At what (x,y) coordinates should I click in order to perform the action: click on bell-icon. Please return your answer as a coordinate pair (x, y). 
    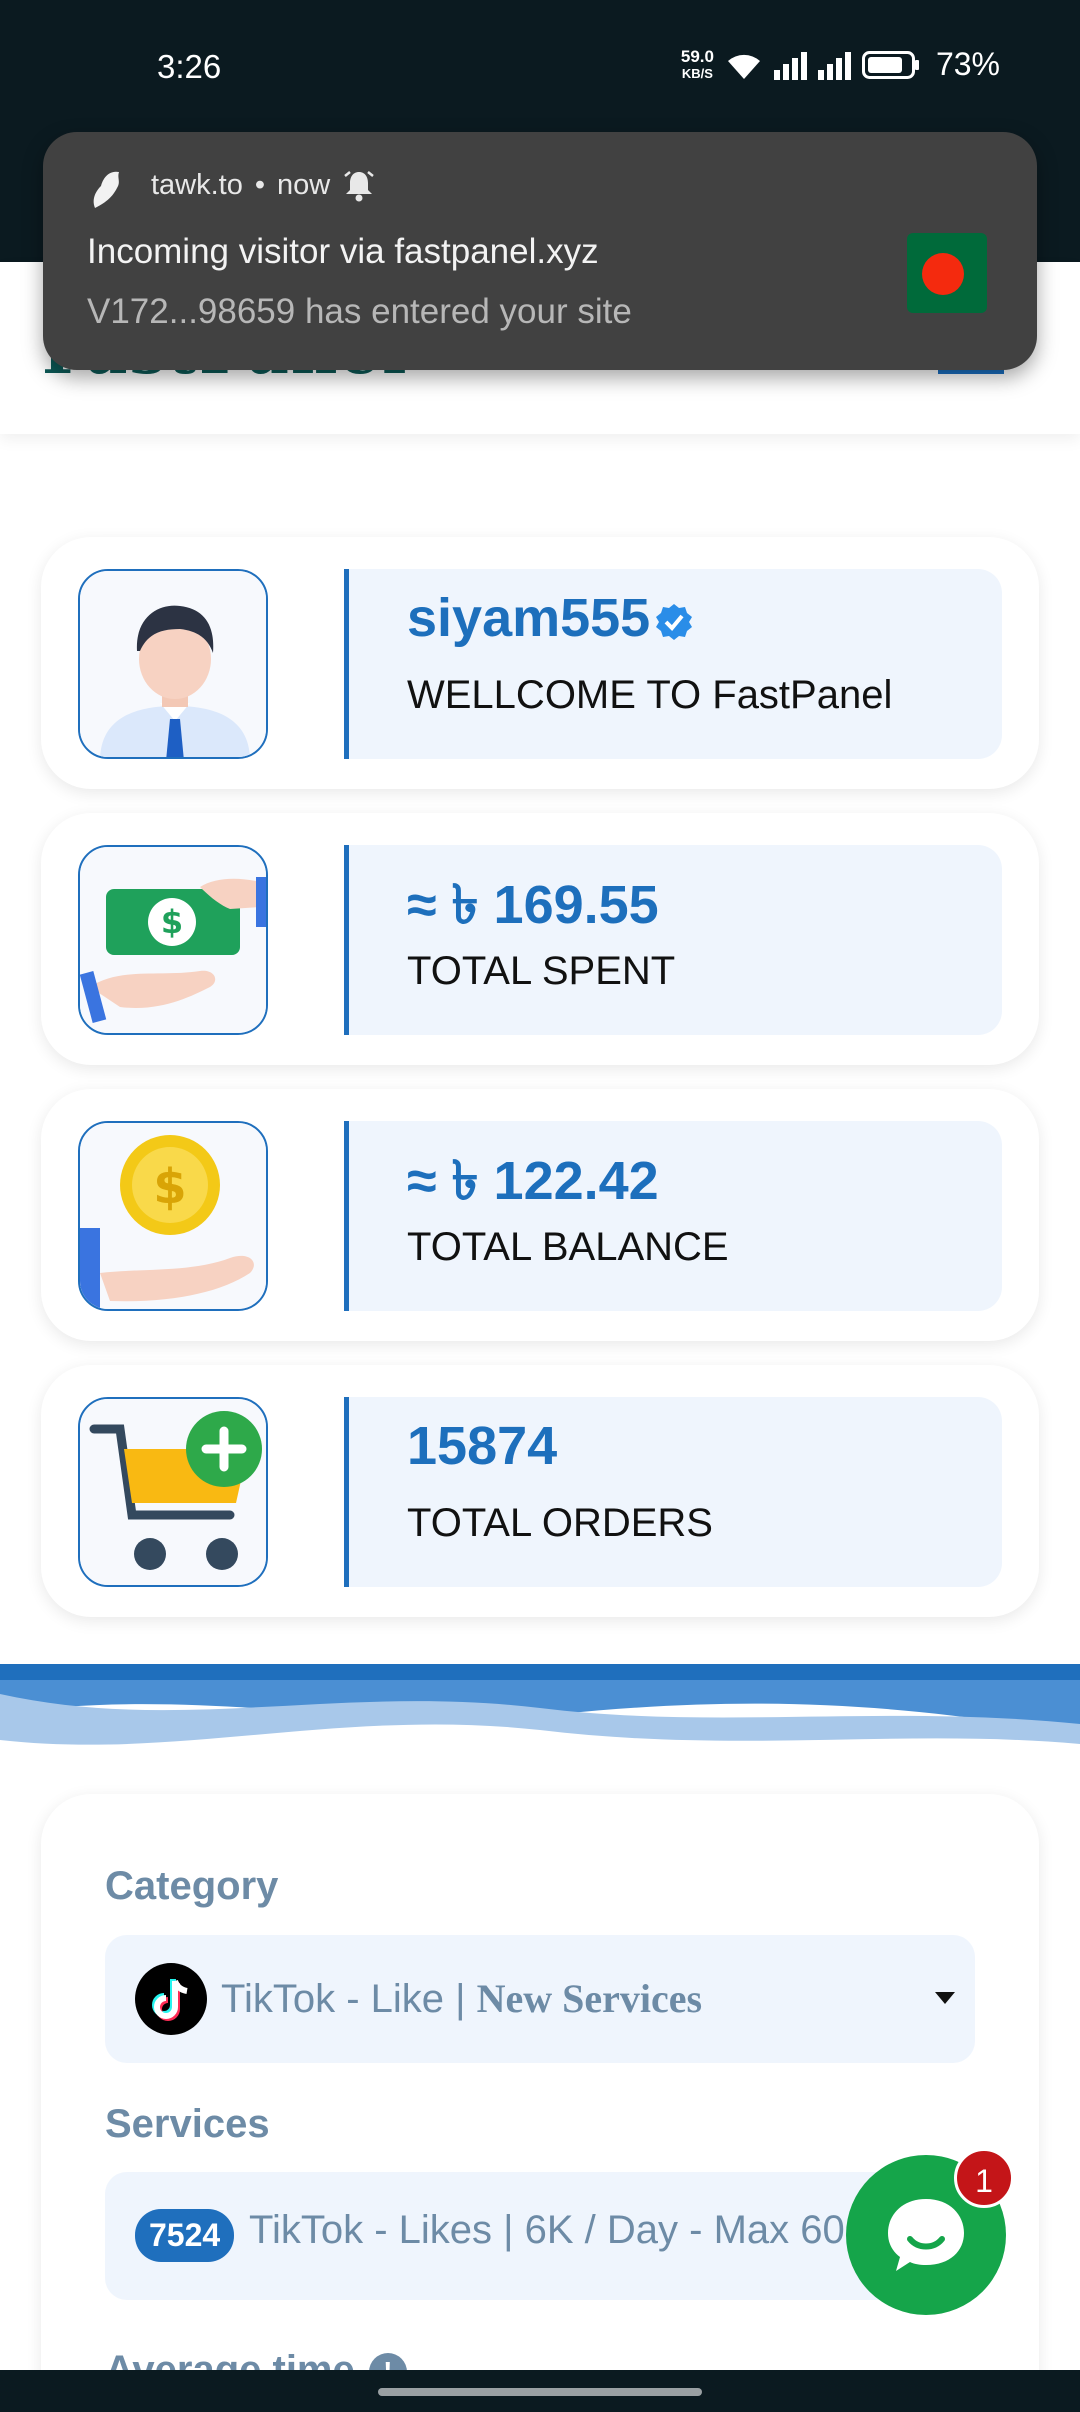
    Looking at the image, I should click on (359, 186).